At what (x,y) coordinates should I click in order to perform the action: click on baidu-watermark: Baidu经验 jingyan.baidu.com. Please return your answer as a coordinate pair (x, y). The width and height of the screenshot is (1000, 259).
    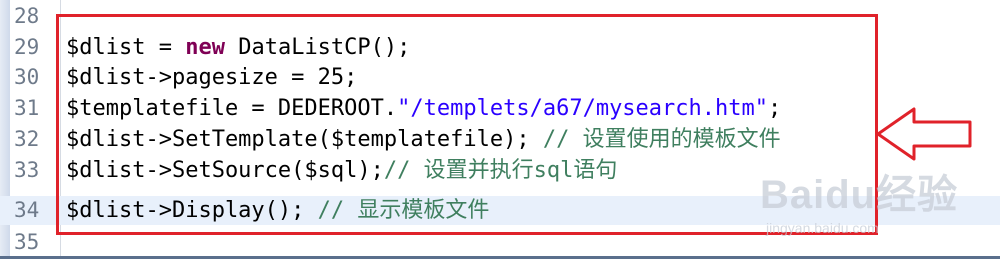
    Looking at the image, I should click on (875, 202).